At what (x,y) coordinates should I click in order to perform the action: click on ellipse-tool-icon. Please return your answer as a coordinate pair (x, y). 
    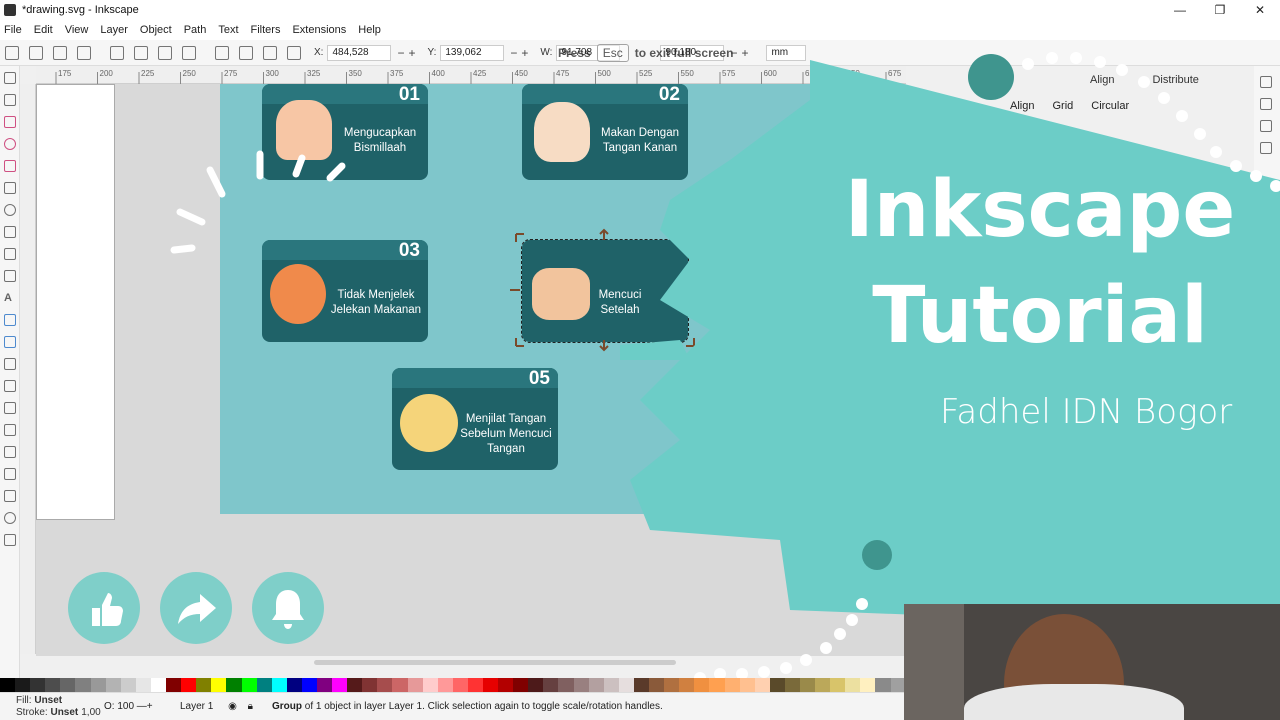
    Looking at the image, I should click on (10, 144).